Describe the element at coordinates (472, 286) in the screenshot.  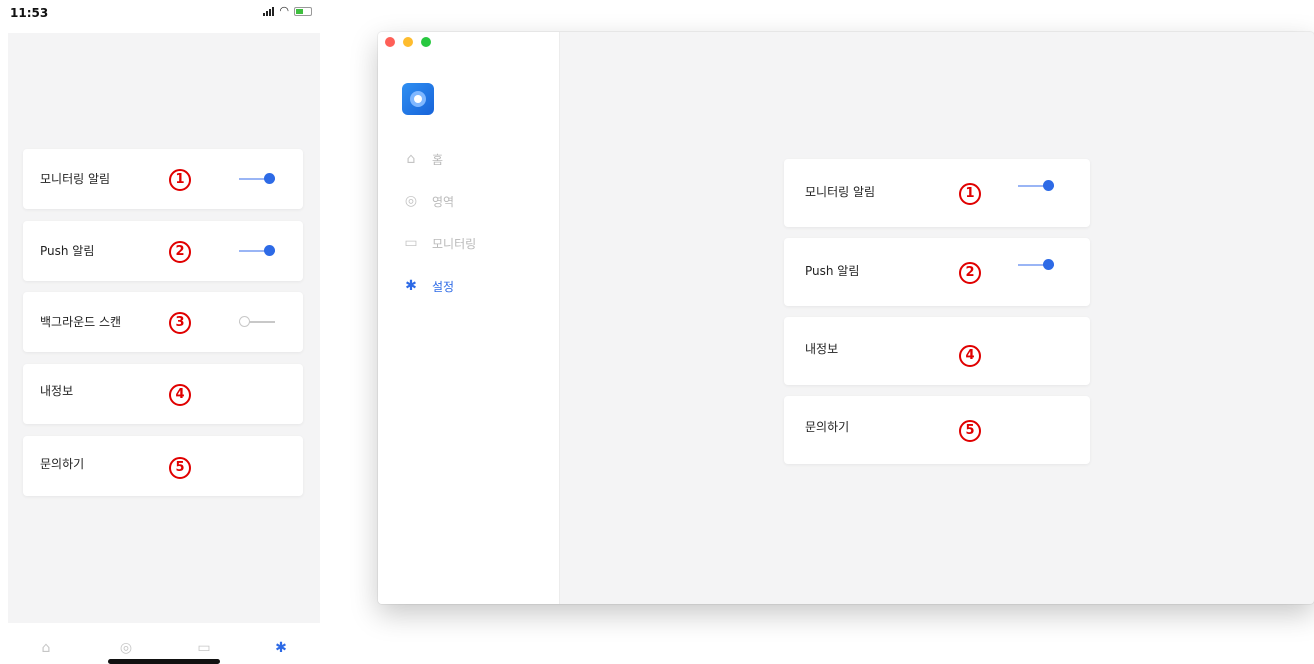
I see `sidebar-item-settings: ✱ 설정` at that location.